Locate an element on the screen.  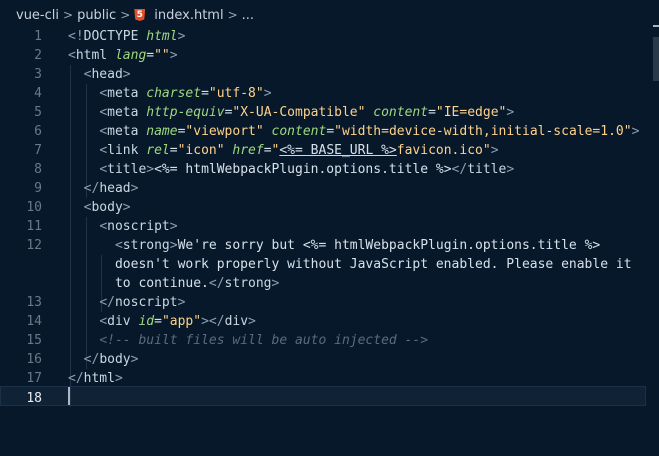
code-token: id is located at coordinates (146, 321).